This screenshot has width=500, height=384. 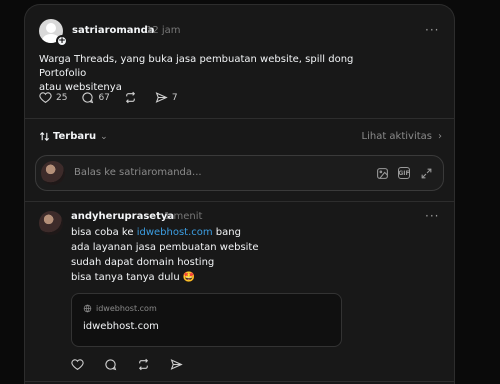 What do you see at coordinates (143, 262) in the screenshot?
I see `comment-line: sudah dapat domain hosting` at bounding box center [143, 262].